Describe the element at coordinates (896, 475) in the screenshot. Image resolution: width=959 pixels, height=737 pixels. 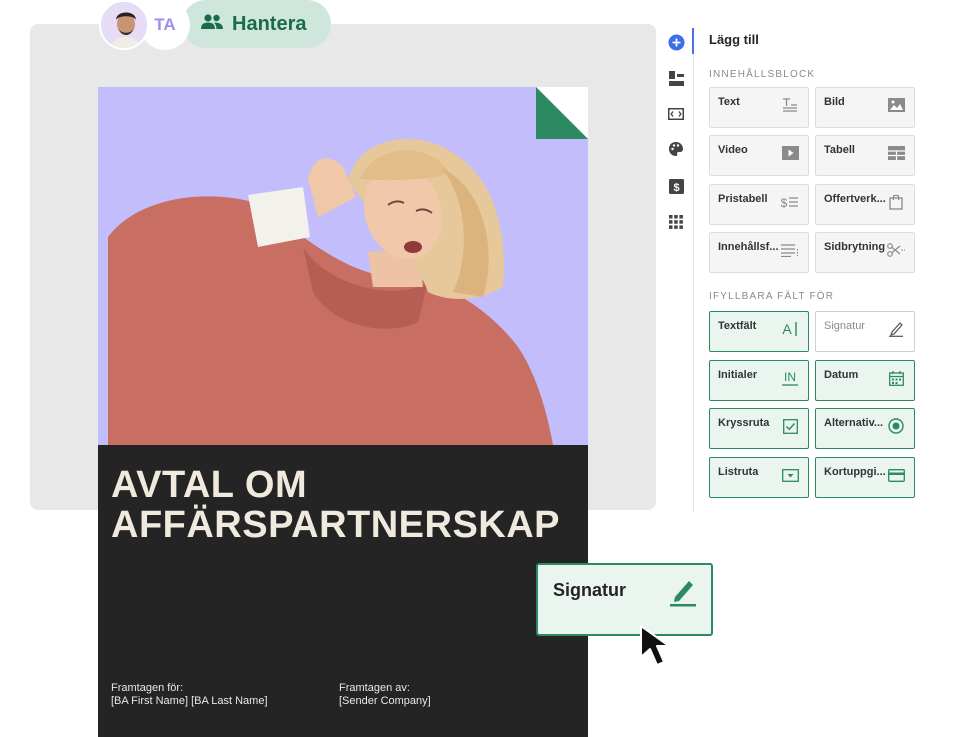
I see `card-icon` at that location.